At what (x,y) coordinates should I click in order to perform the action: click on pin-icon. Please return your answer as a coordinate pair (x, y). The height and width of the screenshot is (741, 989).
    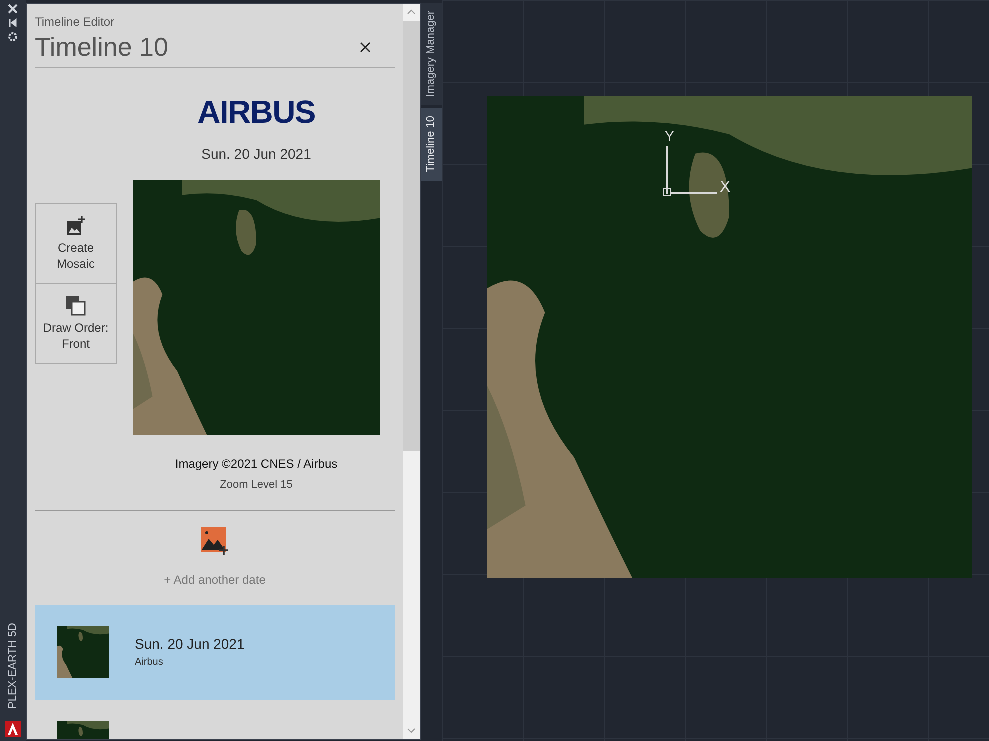
    Looking at the image, I should click on (13, 23).